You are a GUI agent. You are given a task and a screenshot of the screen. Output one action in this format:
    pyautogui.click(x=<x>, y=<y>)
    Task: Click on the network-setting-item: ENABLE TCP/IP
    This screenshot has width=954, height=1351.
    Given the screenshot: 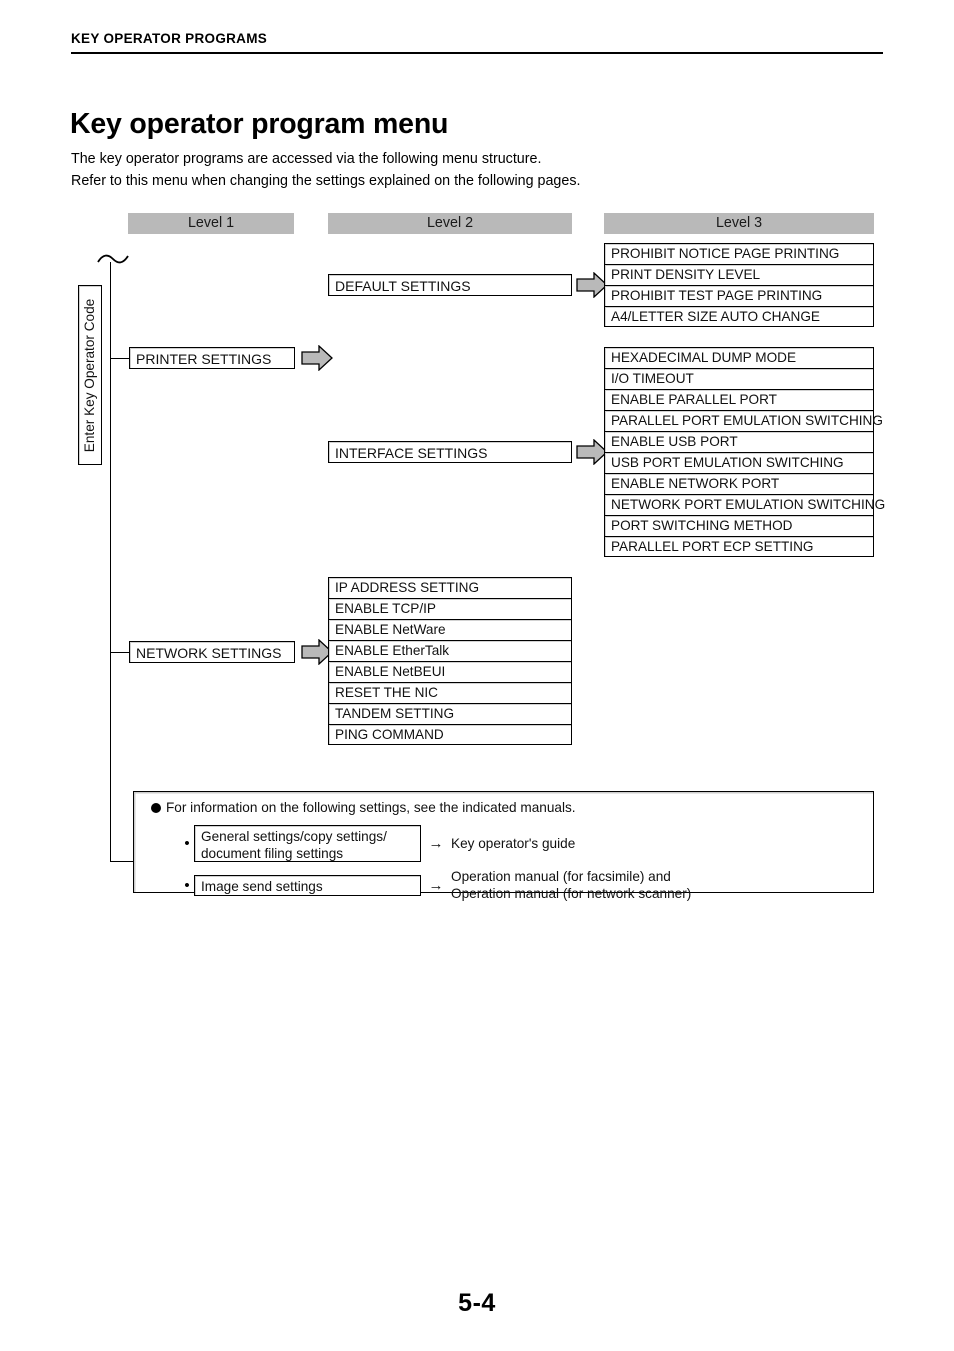 What is the action you would take?
    pyautogui.click(x=450, y=608)
    